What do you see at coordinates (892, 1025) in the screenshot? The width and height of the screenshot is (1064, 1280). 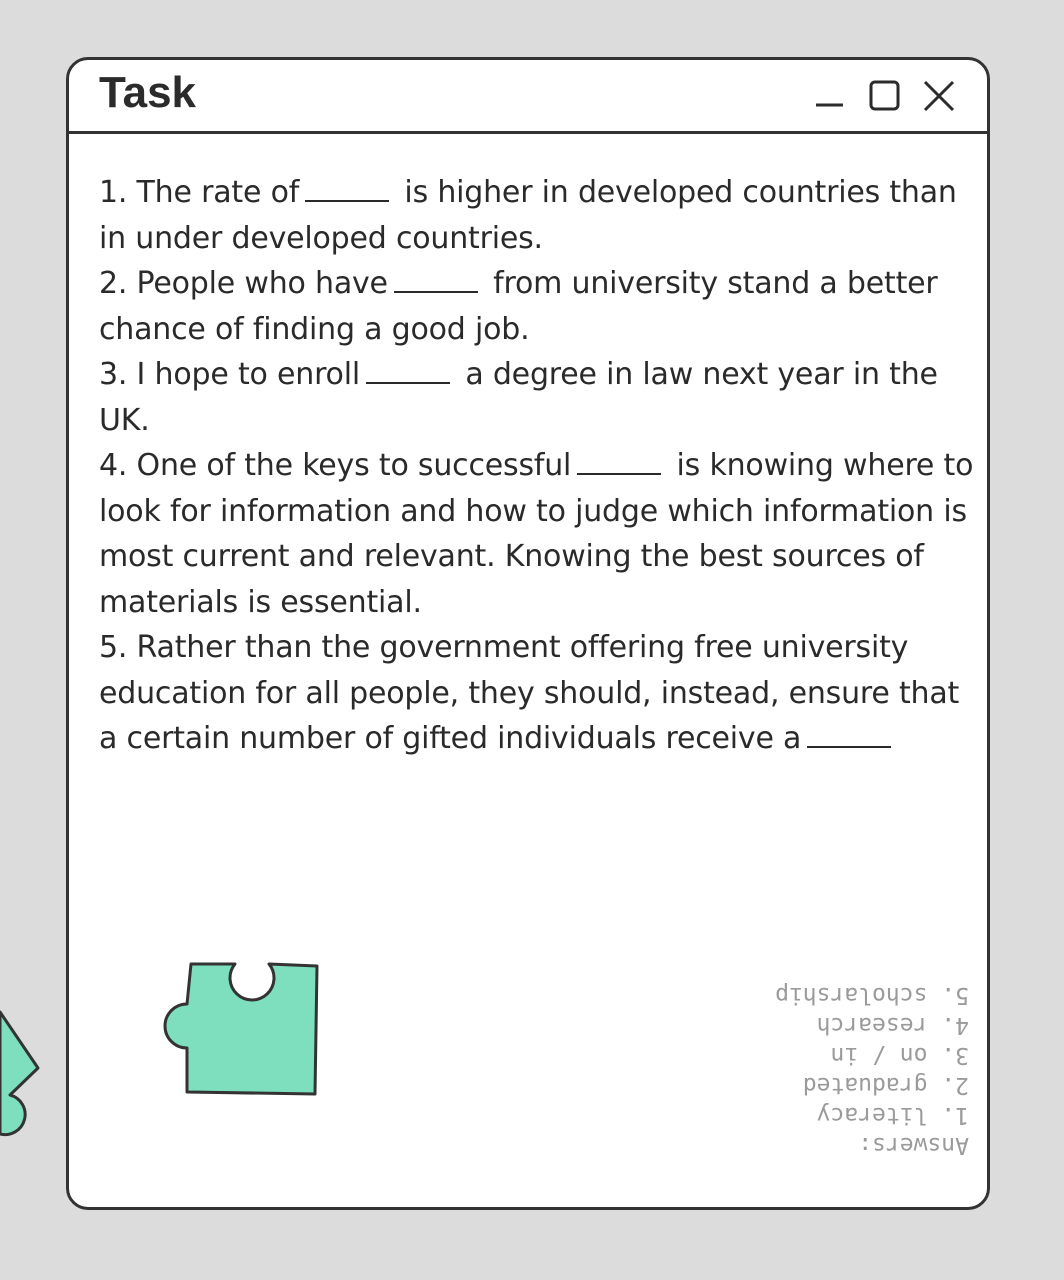 I see `answer-4: 4. research` at bounding box center [892, 1025].